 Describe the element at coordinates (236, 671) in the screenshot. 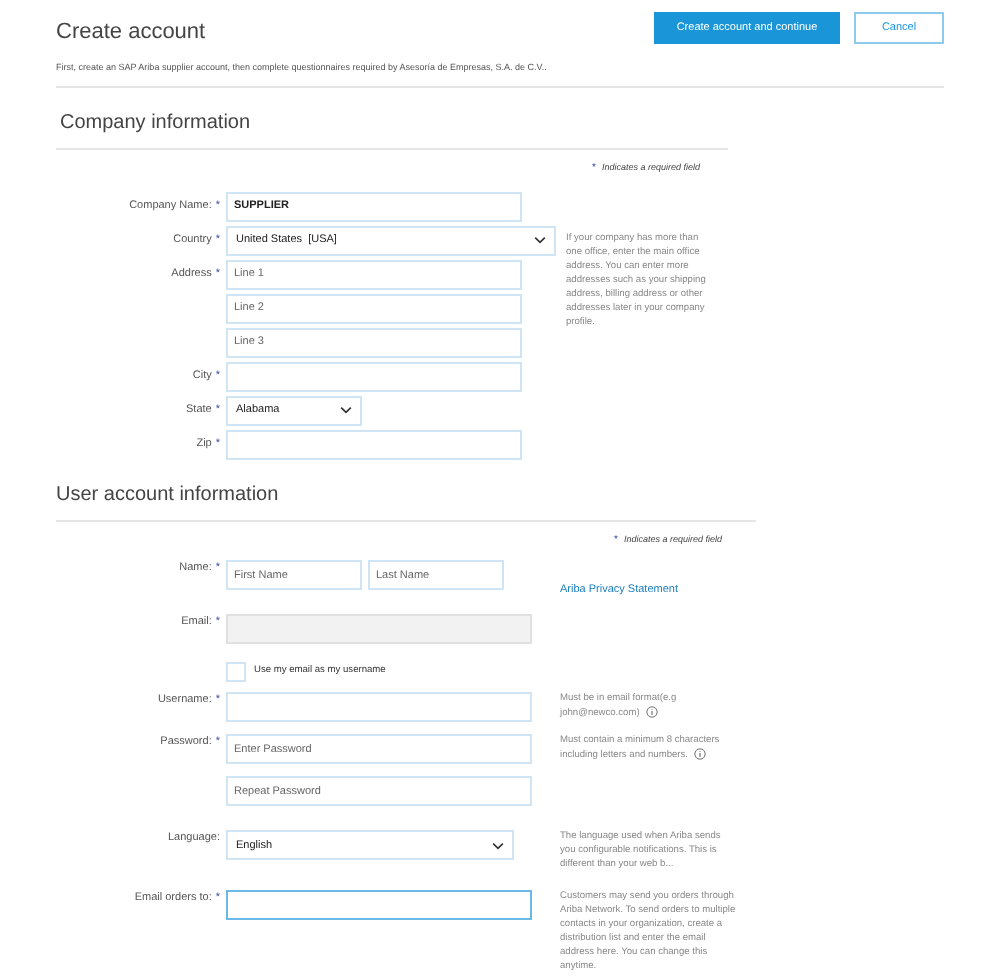

I see `checkbox` at that location.